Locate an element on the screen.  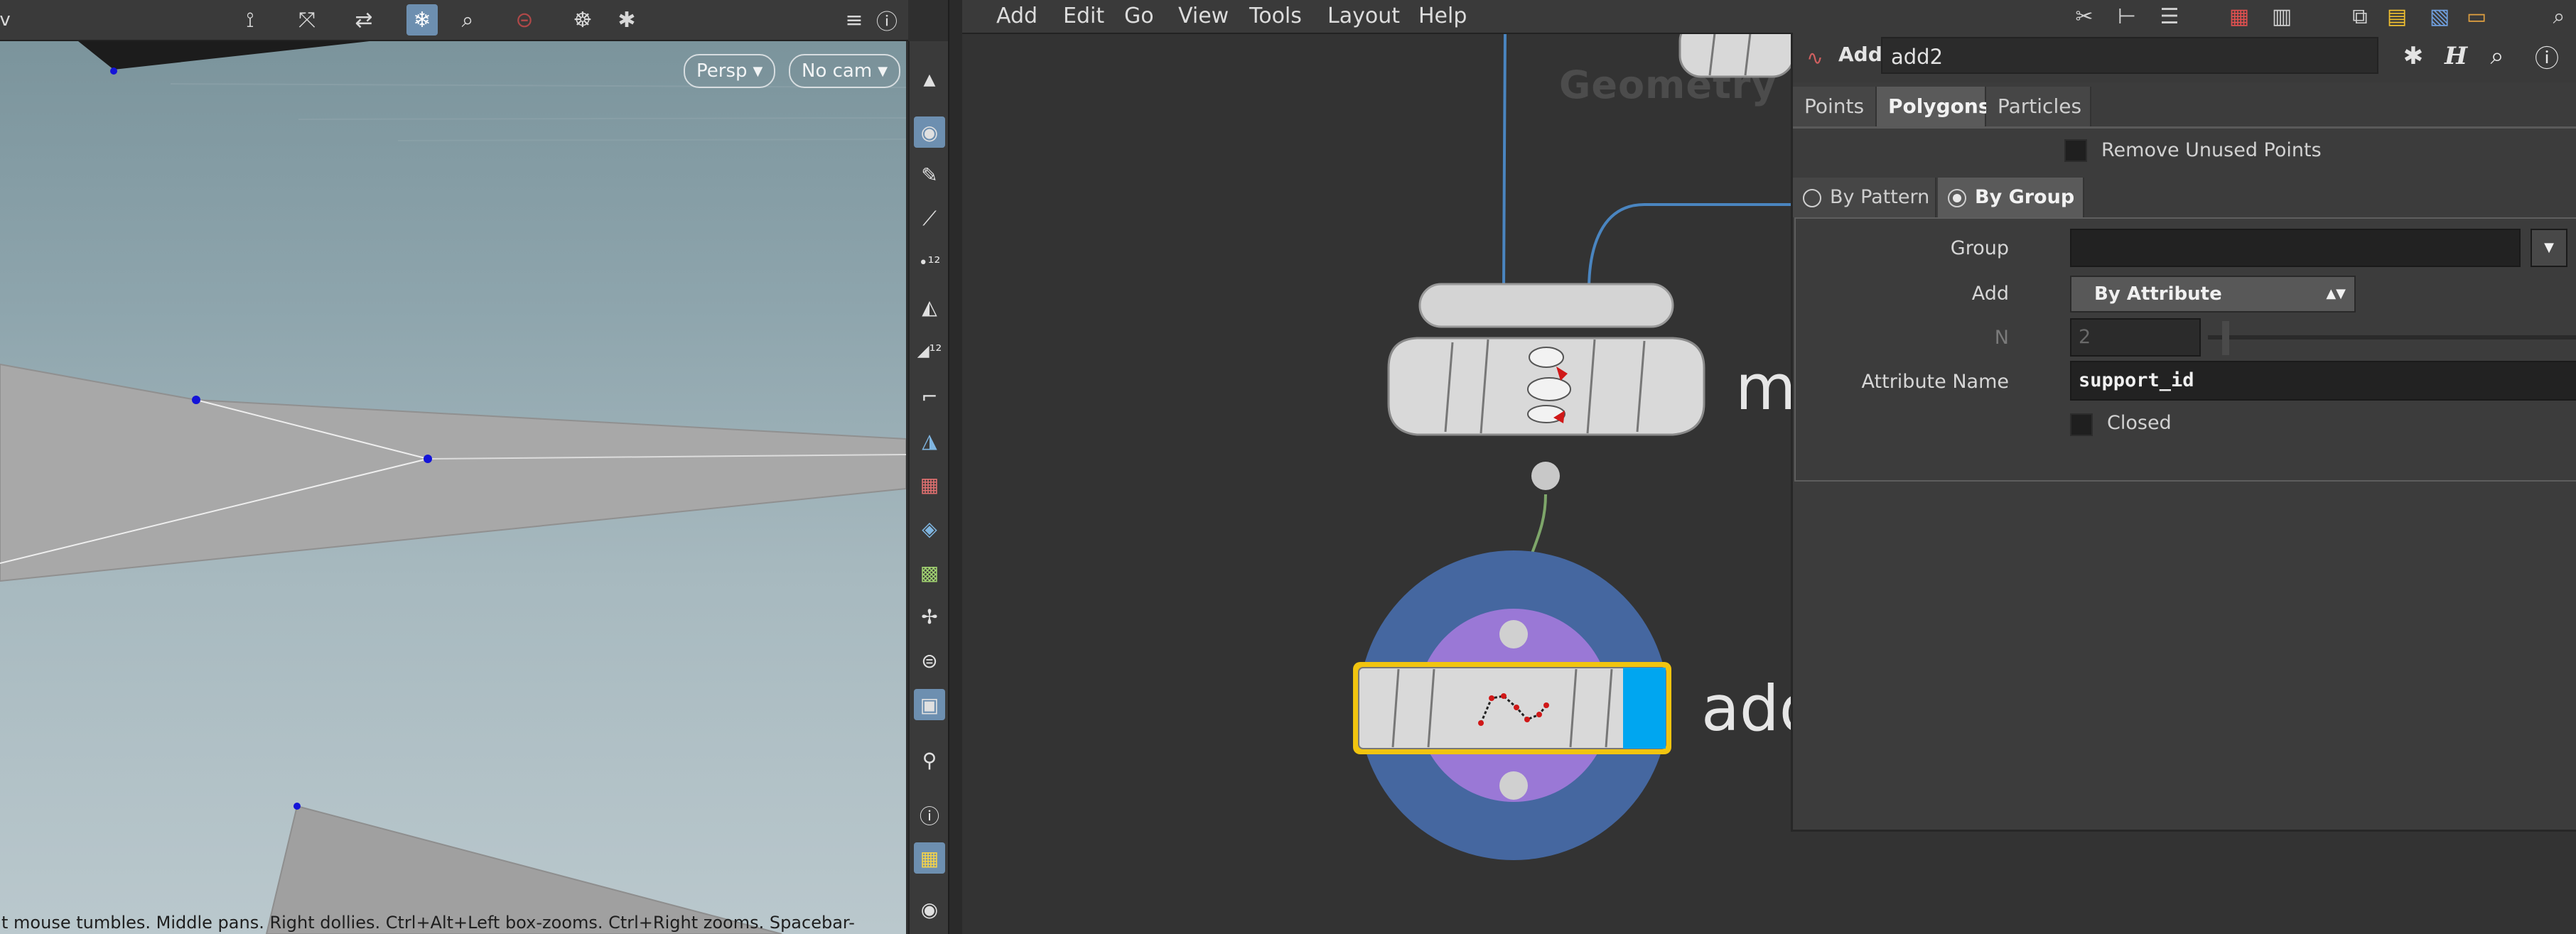
network-icon: ⧉ is located at coordinates (2359, 16).